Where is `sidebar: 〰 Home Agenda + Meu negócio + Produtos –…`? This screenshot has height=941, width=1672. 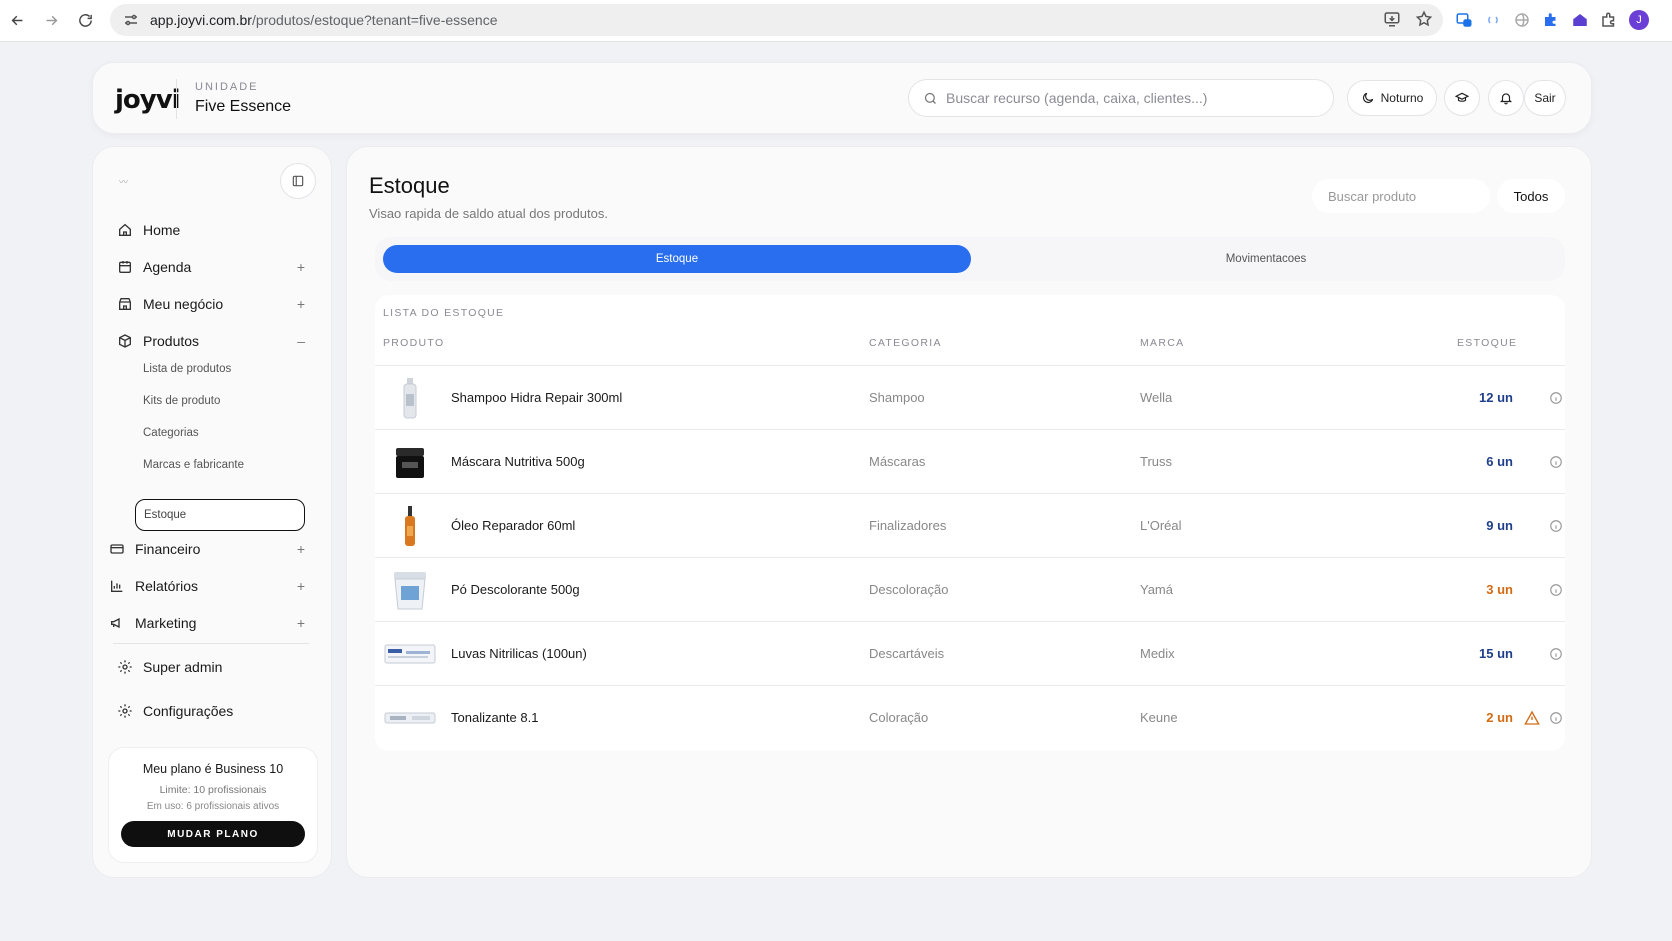
sidebar: 〰 Home Agenda + Meu negócio + Produtos –… is located at coordinates (212, 512).